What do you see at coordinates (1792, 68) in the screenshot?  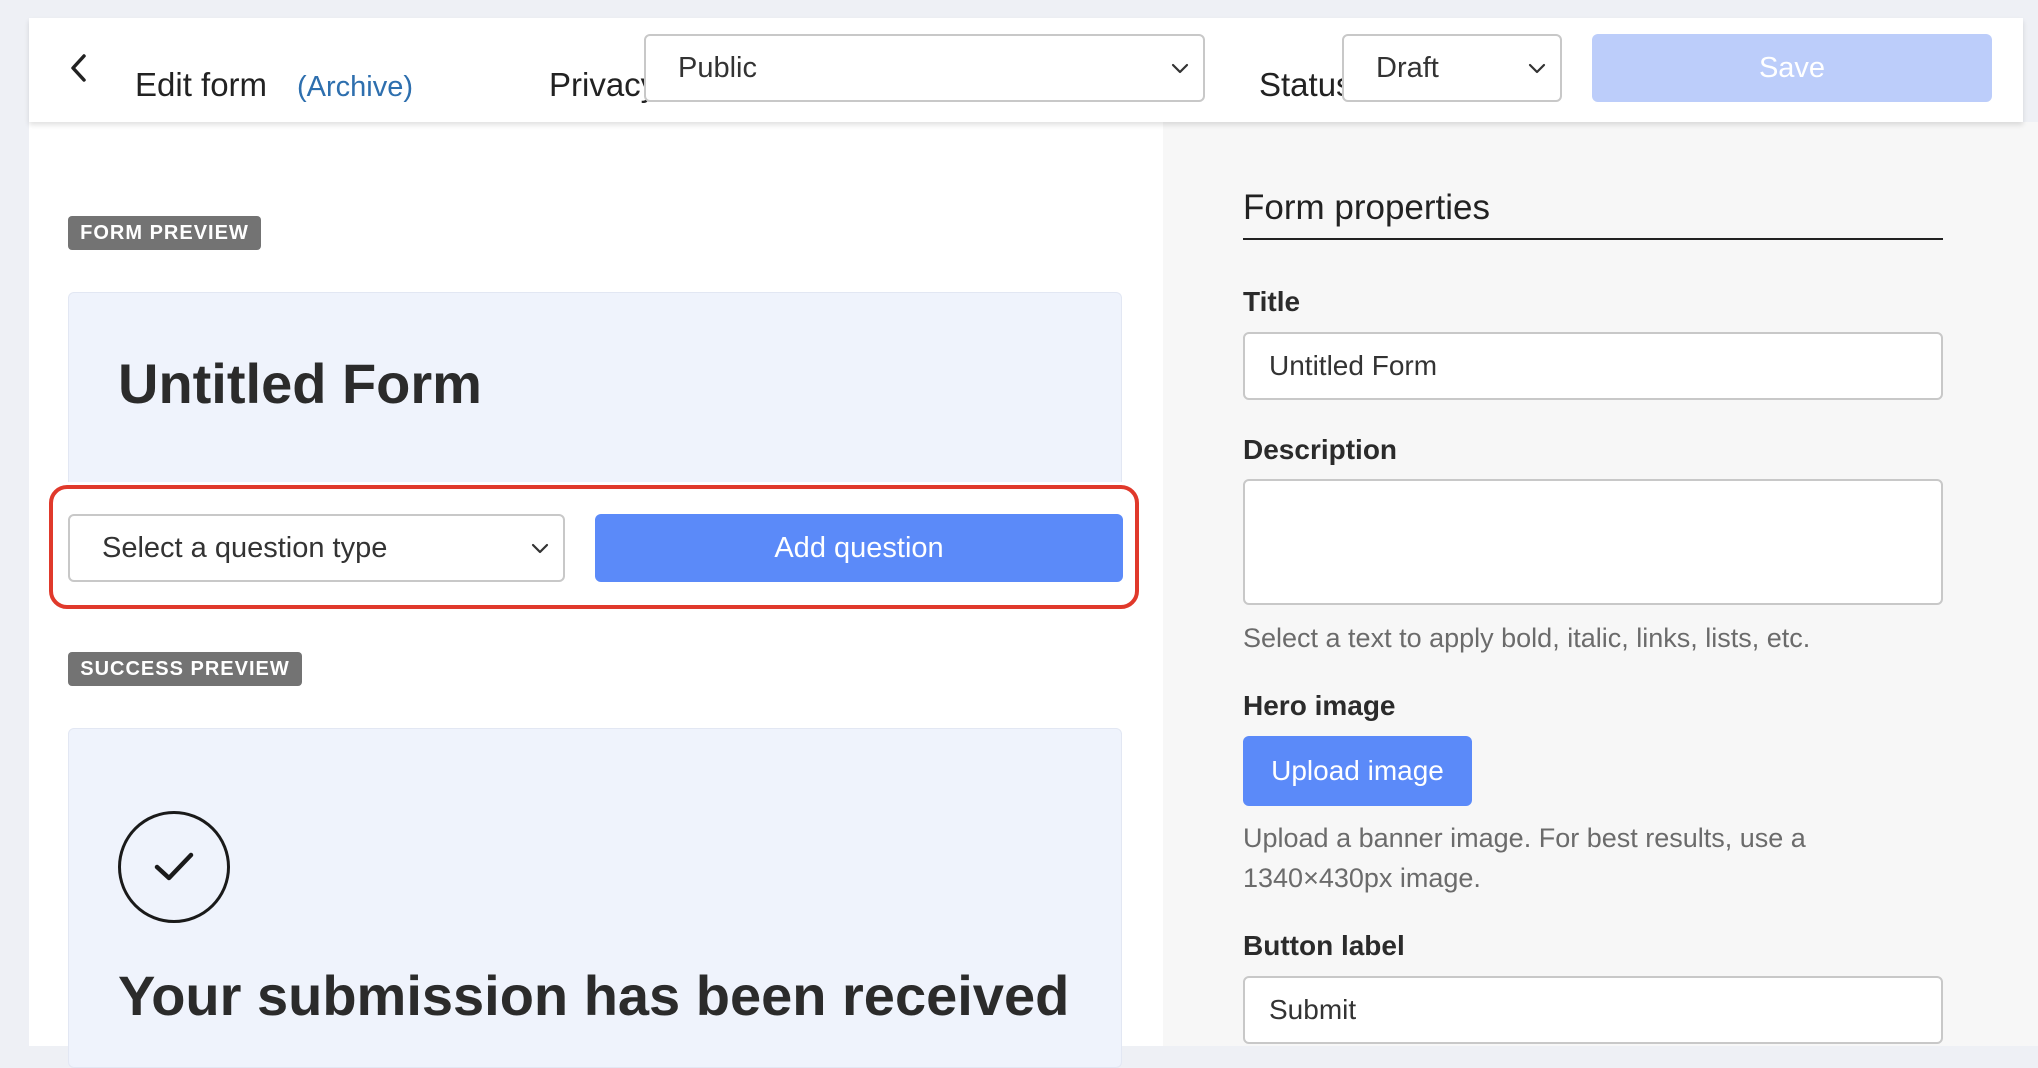 I see `save-button: Save` at bounding box center [1792, 68].